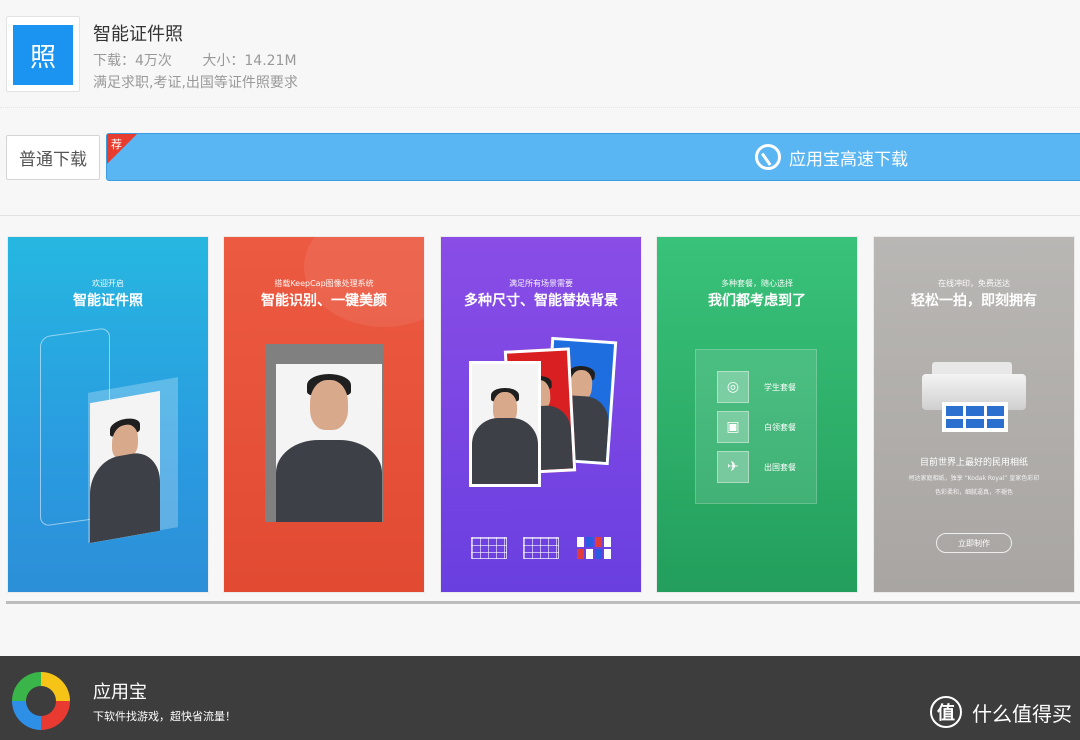 This screenshot has width=1080, height=740. Describe the element at coordinates (324, 283) in the screenshot. I see `screen-subtitle: 搭载KeepCap图像处理系统` at that location.